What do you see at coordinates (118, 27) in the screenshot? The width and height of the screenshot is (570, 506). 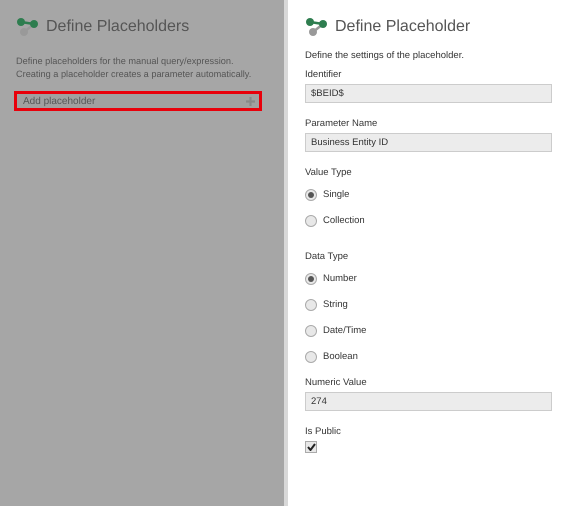 I see `panel-title: Define Placeholders` at bounding box center [118, 27].